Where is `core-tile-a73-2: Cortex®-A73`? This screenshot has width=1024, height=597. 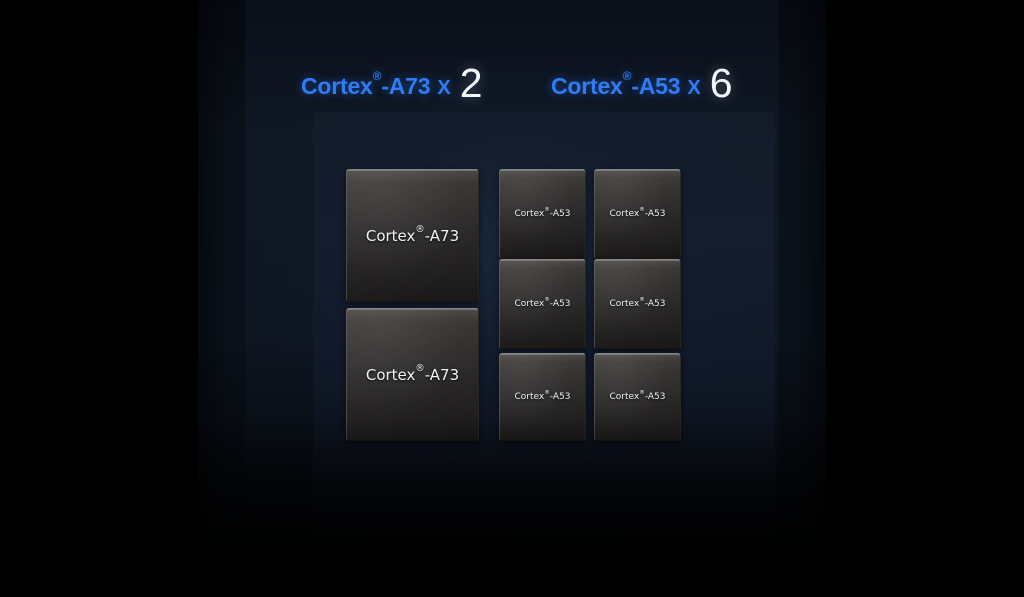
core-tile-a73-2: Cortex®-A73 is located at coordinates (412, 374).